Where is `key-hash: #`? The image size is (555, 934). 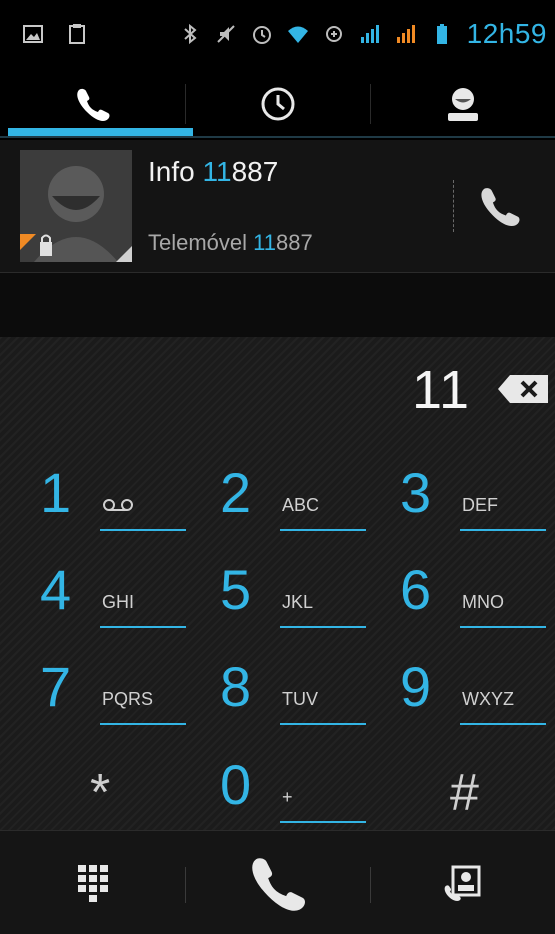
key-hash: # is located at coordinates (455, 794).